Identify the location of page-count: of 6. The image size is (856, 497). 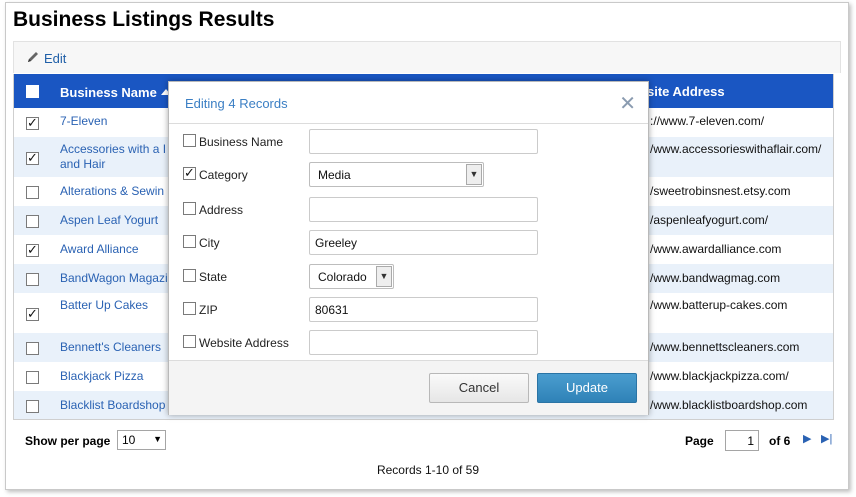
(780, 441).